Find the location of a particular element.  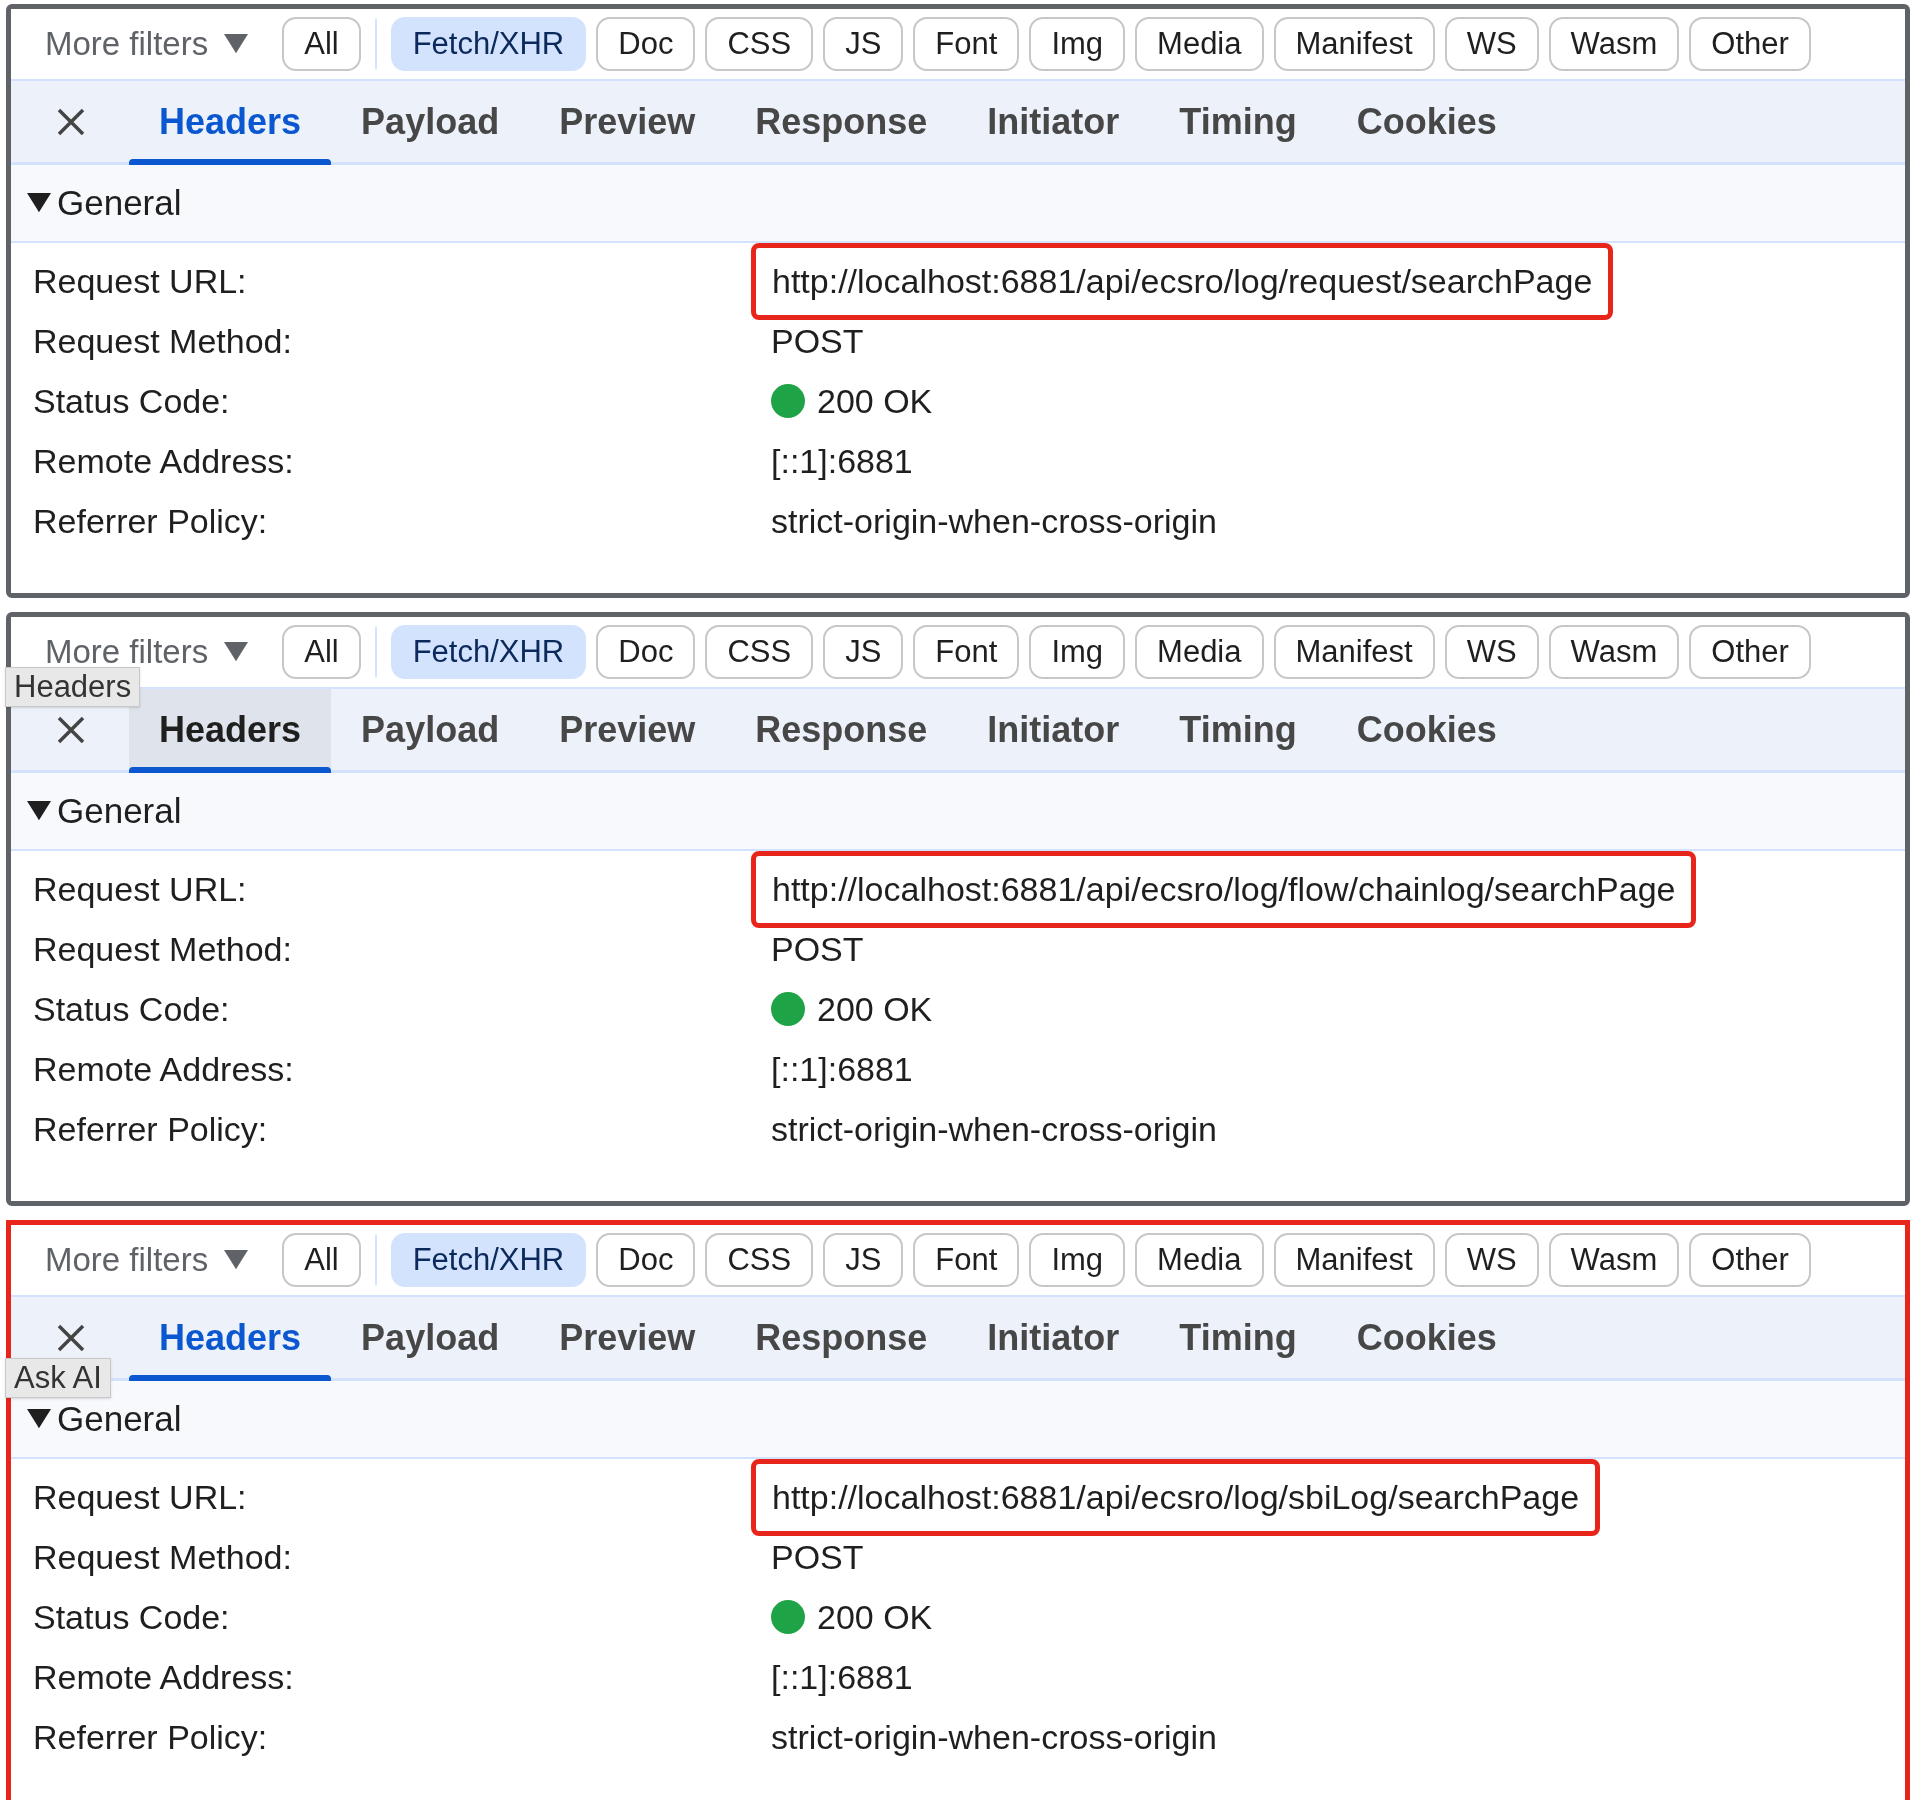

request-url: http://localhost:6881/api/ecsro/log/flow/chainlog/searchPage is located at coordinates (1224, 889).